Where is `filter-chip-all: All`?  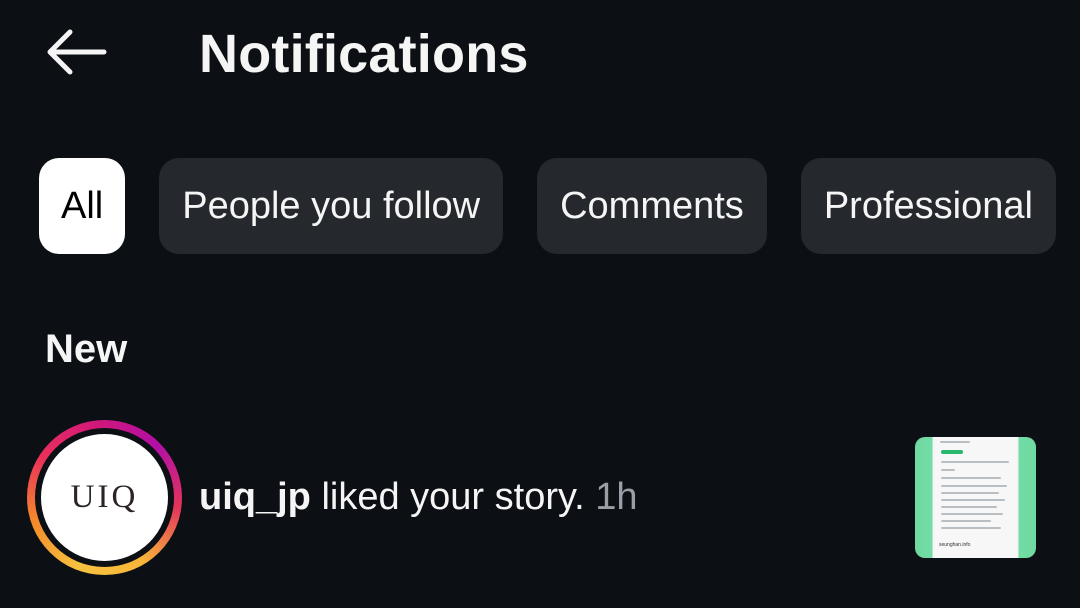 filter-chip-all: All is located at coordinates (82, 206).